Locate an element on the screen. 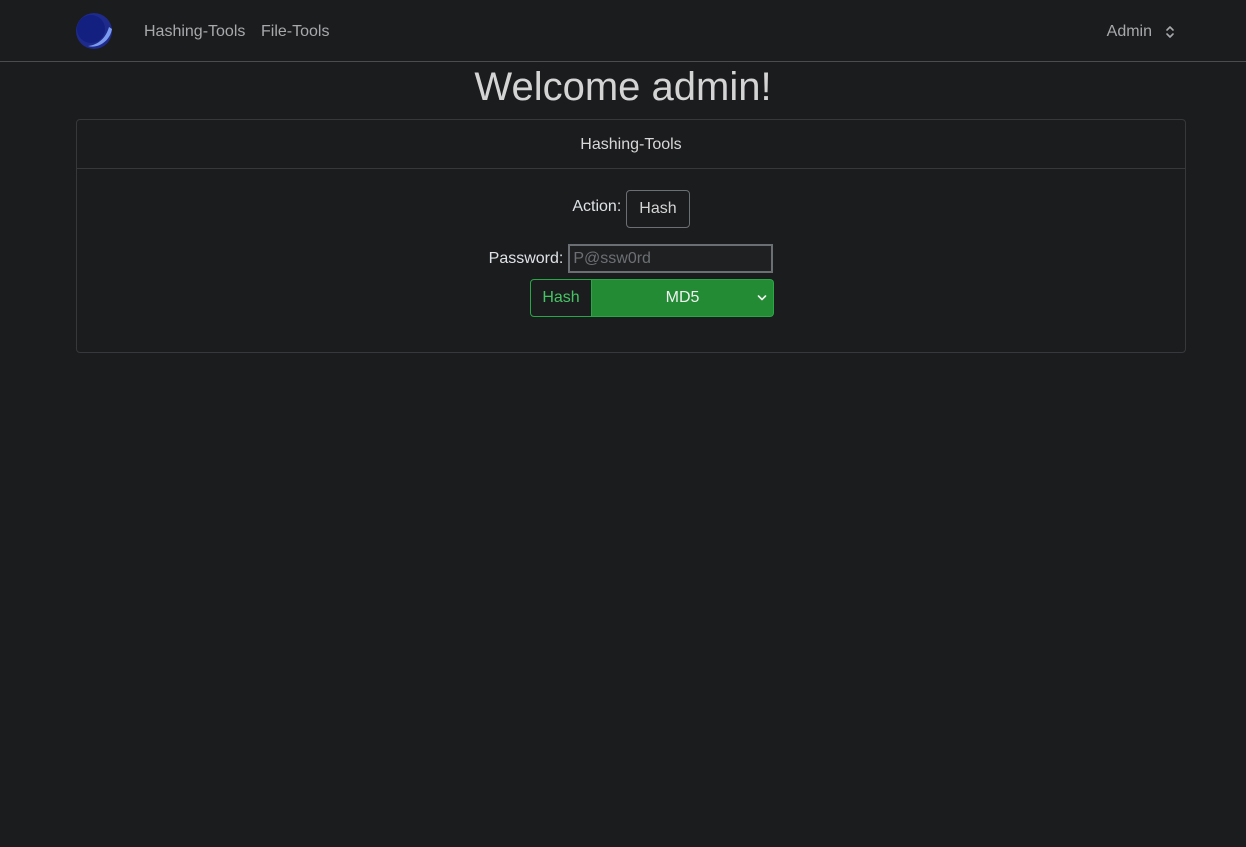  password-row: Password: is located at coordinates (631, 258).